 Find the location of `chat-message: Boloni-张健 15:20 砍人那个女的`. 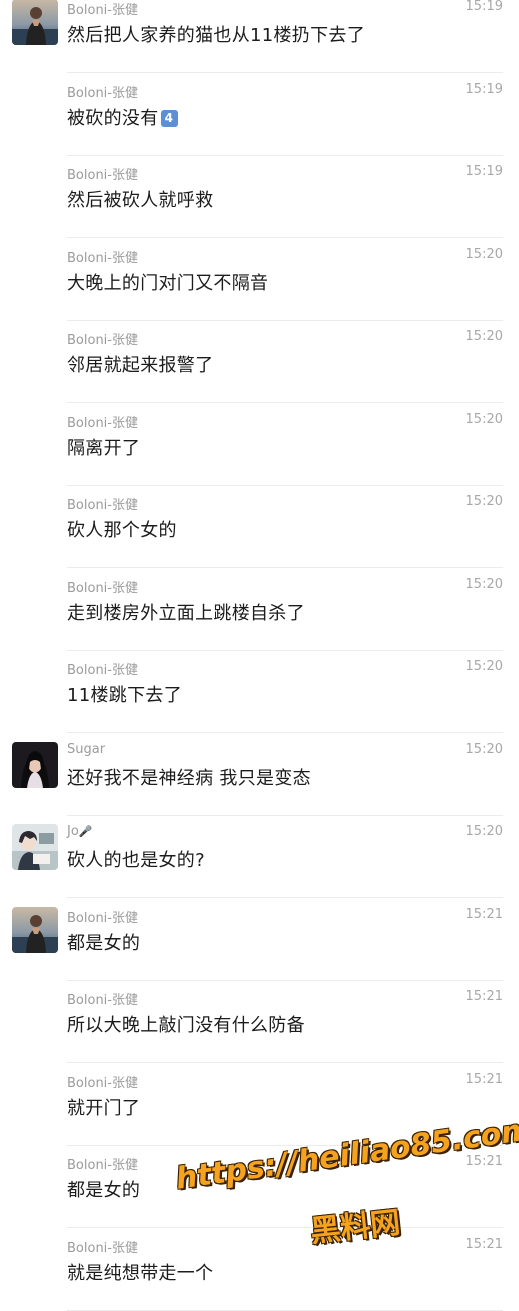

chat-message: Boloni-张健 15:20 砍人那个女的 is located at coordinates (259, 527).